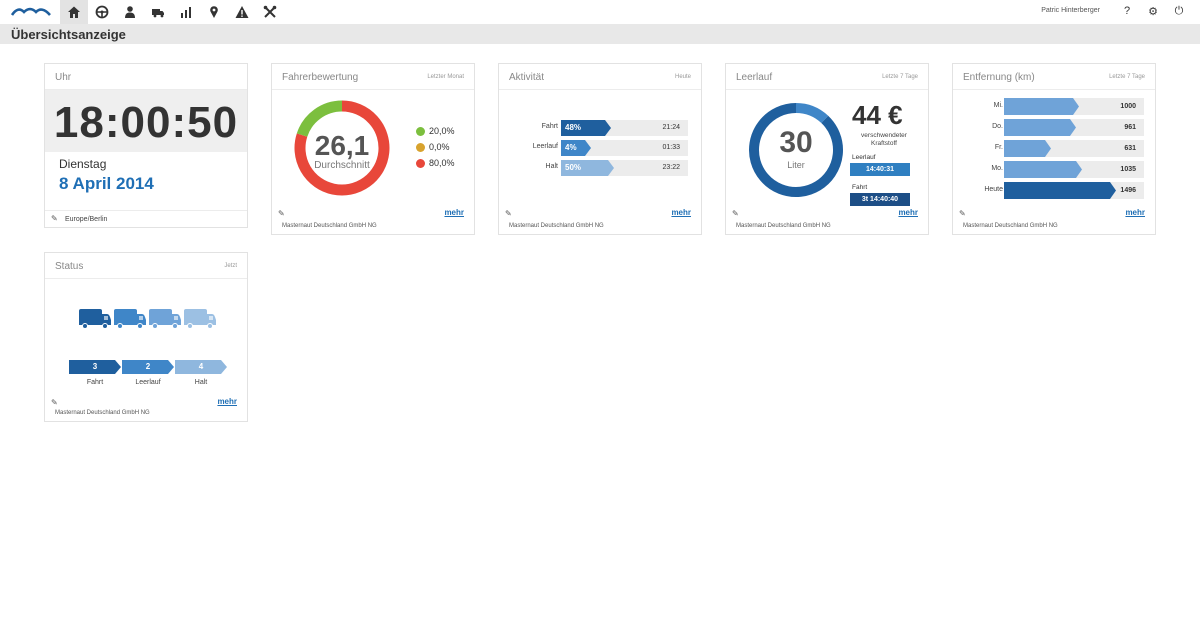 The image size is (1200, 634). I want to click on legend-item: 0,0%, so click(433, 147).